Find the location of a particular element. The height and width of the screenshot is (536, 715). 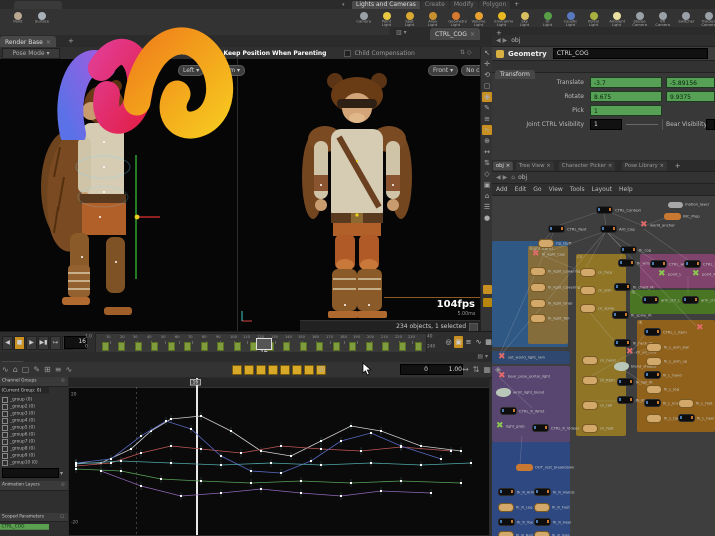

shelf-menu-arrow: ▾ is located at coordinates (343, 5).